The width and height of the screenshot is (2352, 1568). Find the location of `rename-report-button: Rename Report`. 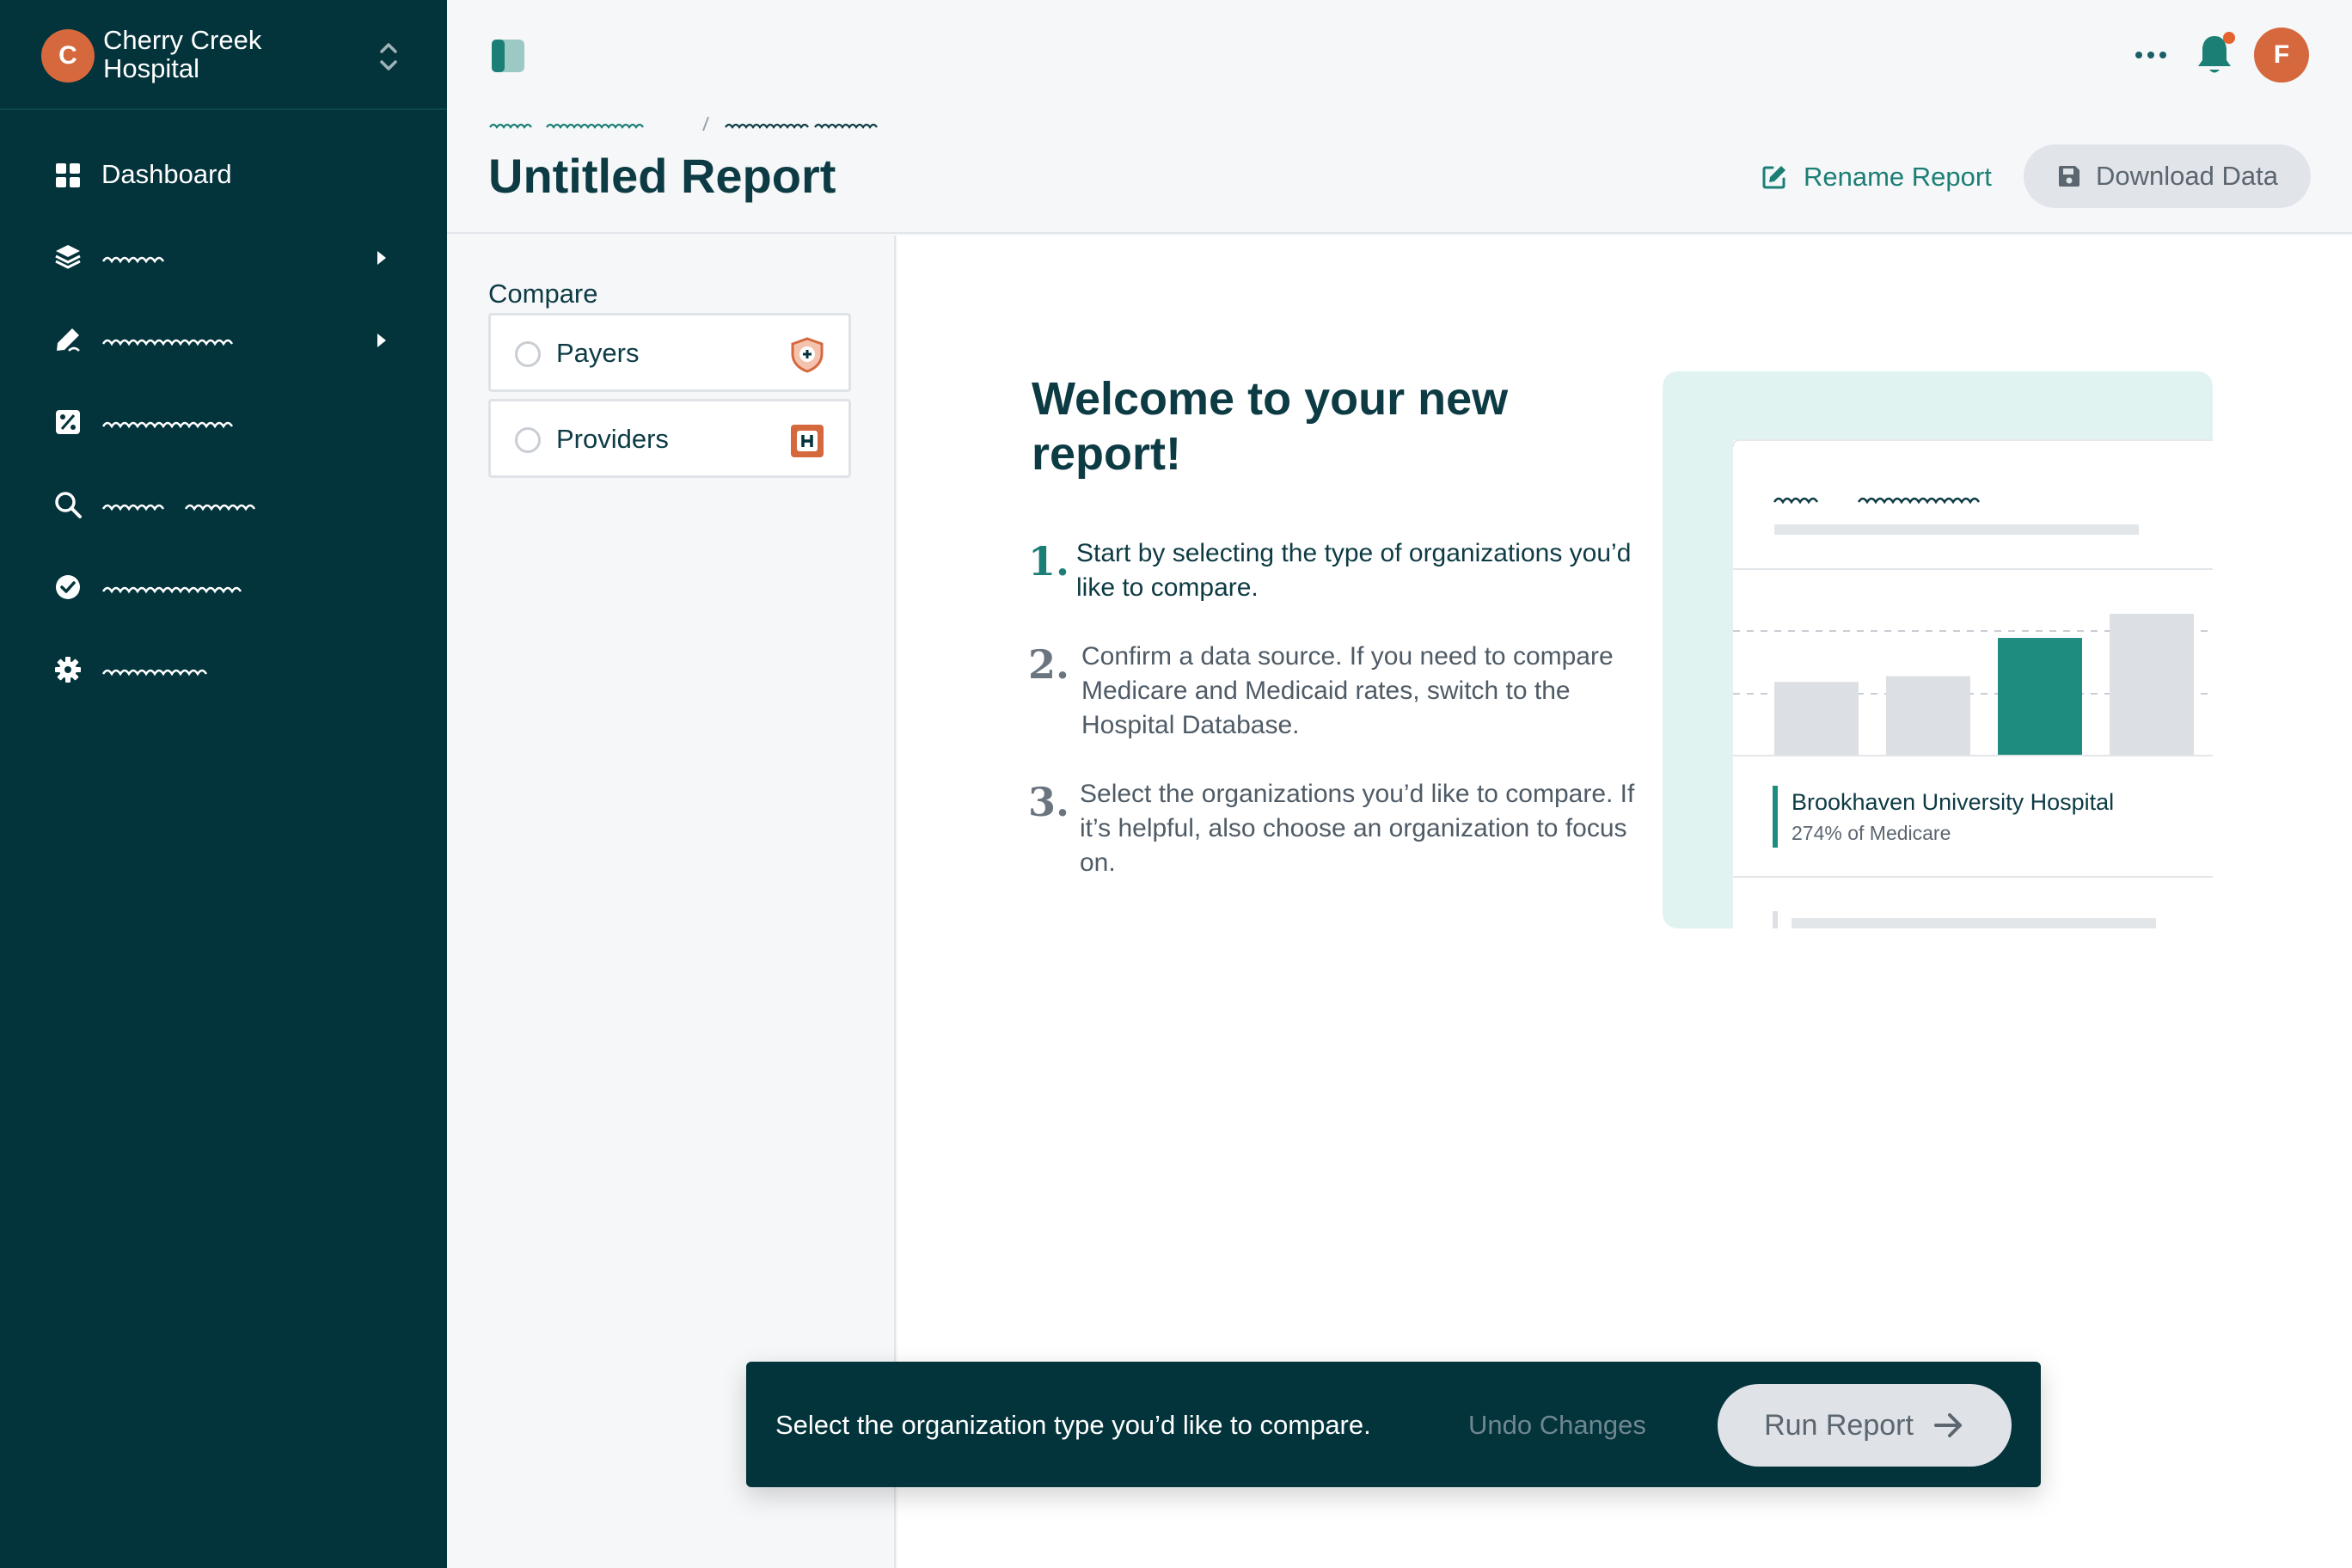

rename-report-button: Rename Report is located at coordinates (1876, 177).